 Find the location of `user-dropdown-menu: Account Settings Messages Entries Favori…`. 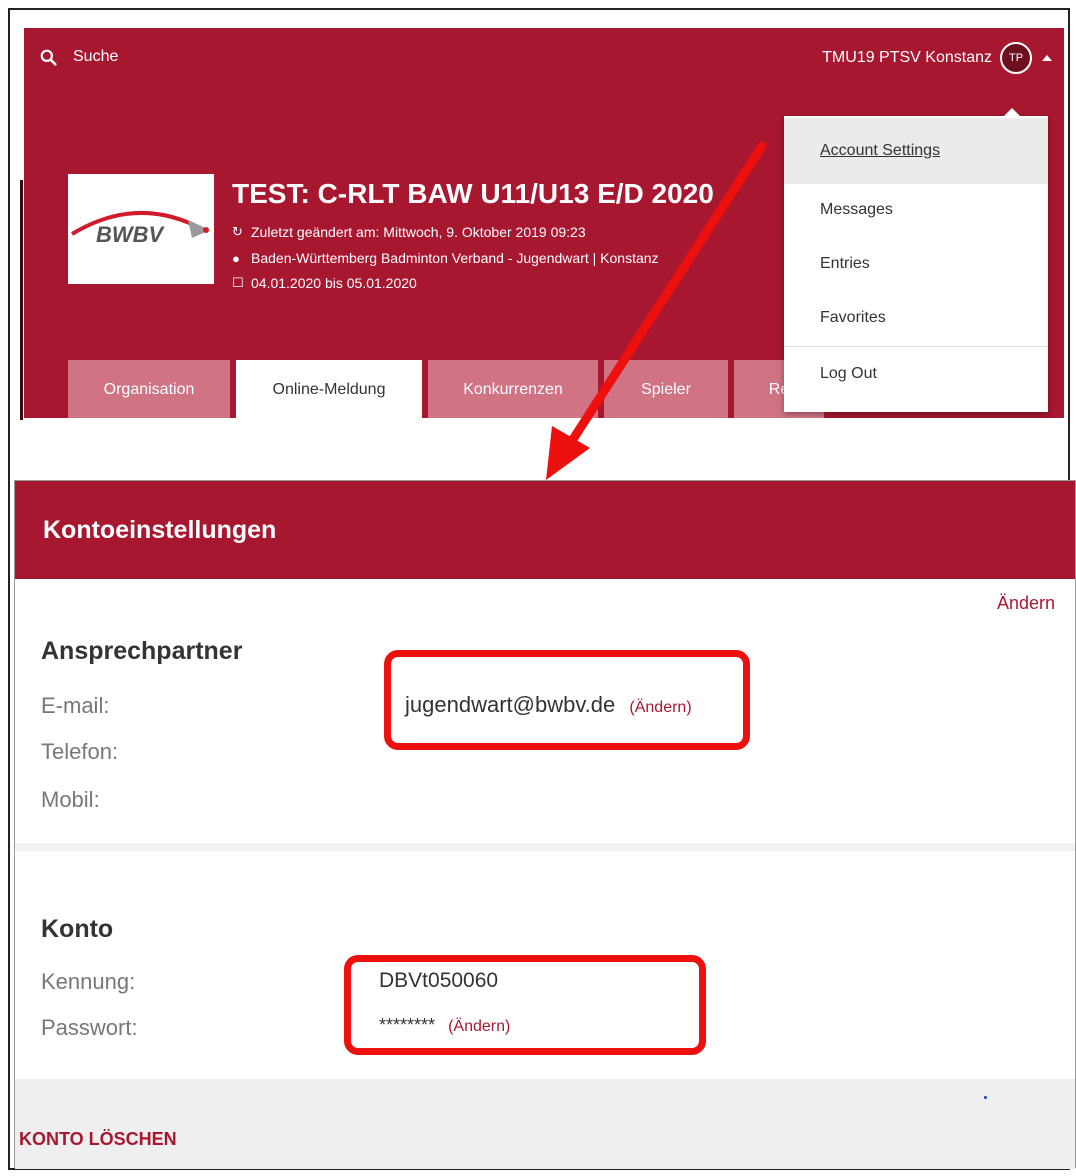

user-dropdown-menu: Account Settings Messages Entries Favori… is located at coordinates (916, 260).